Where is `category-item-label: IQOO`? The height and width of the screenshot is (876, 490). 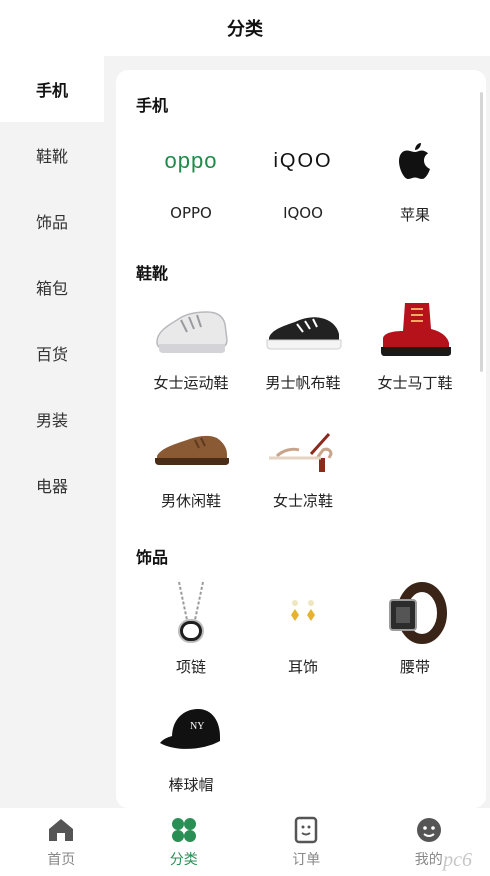 category-item-label: IQOO is located at coordinates (303, 213).